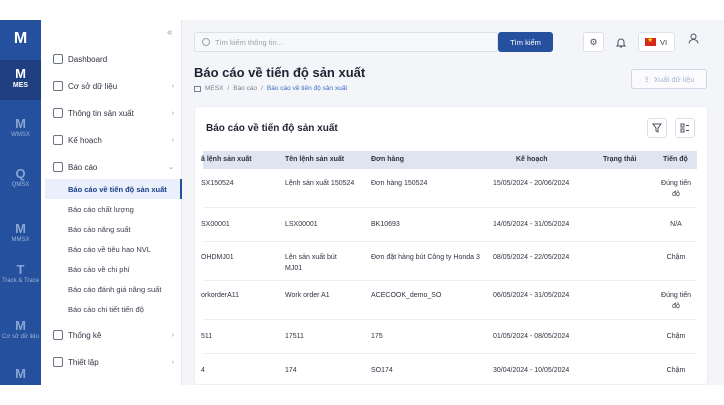  What do you see at coordinates (669, 79) in the screenshot?
I see `export-button: ⇪ Xuất dữ liệu` at bounding box center [669, 79].